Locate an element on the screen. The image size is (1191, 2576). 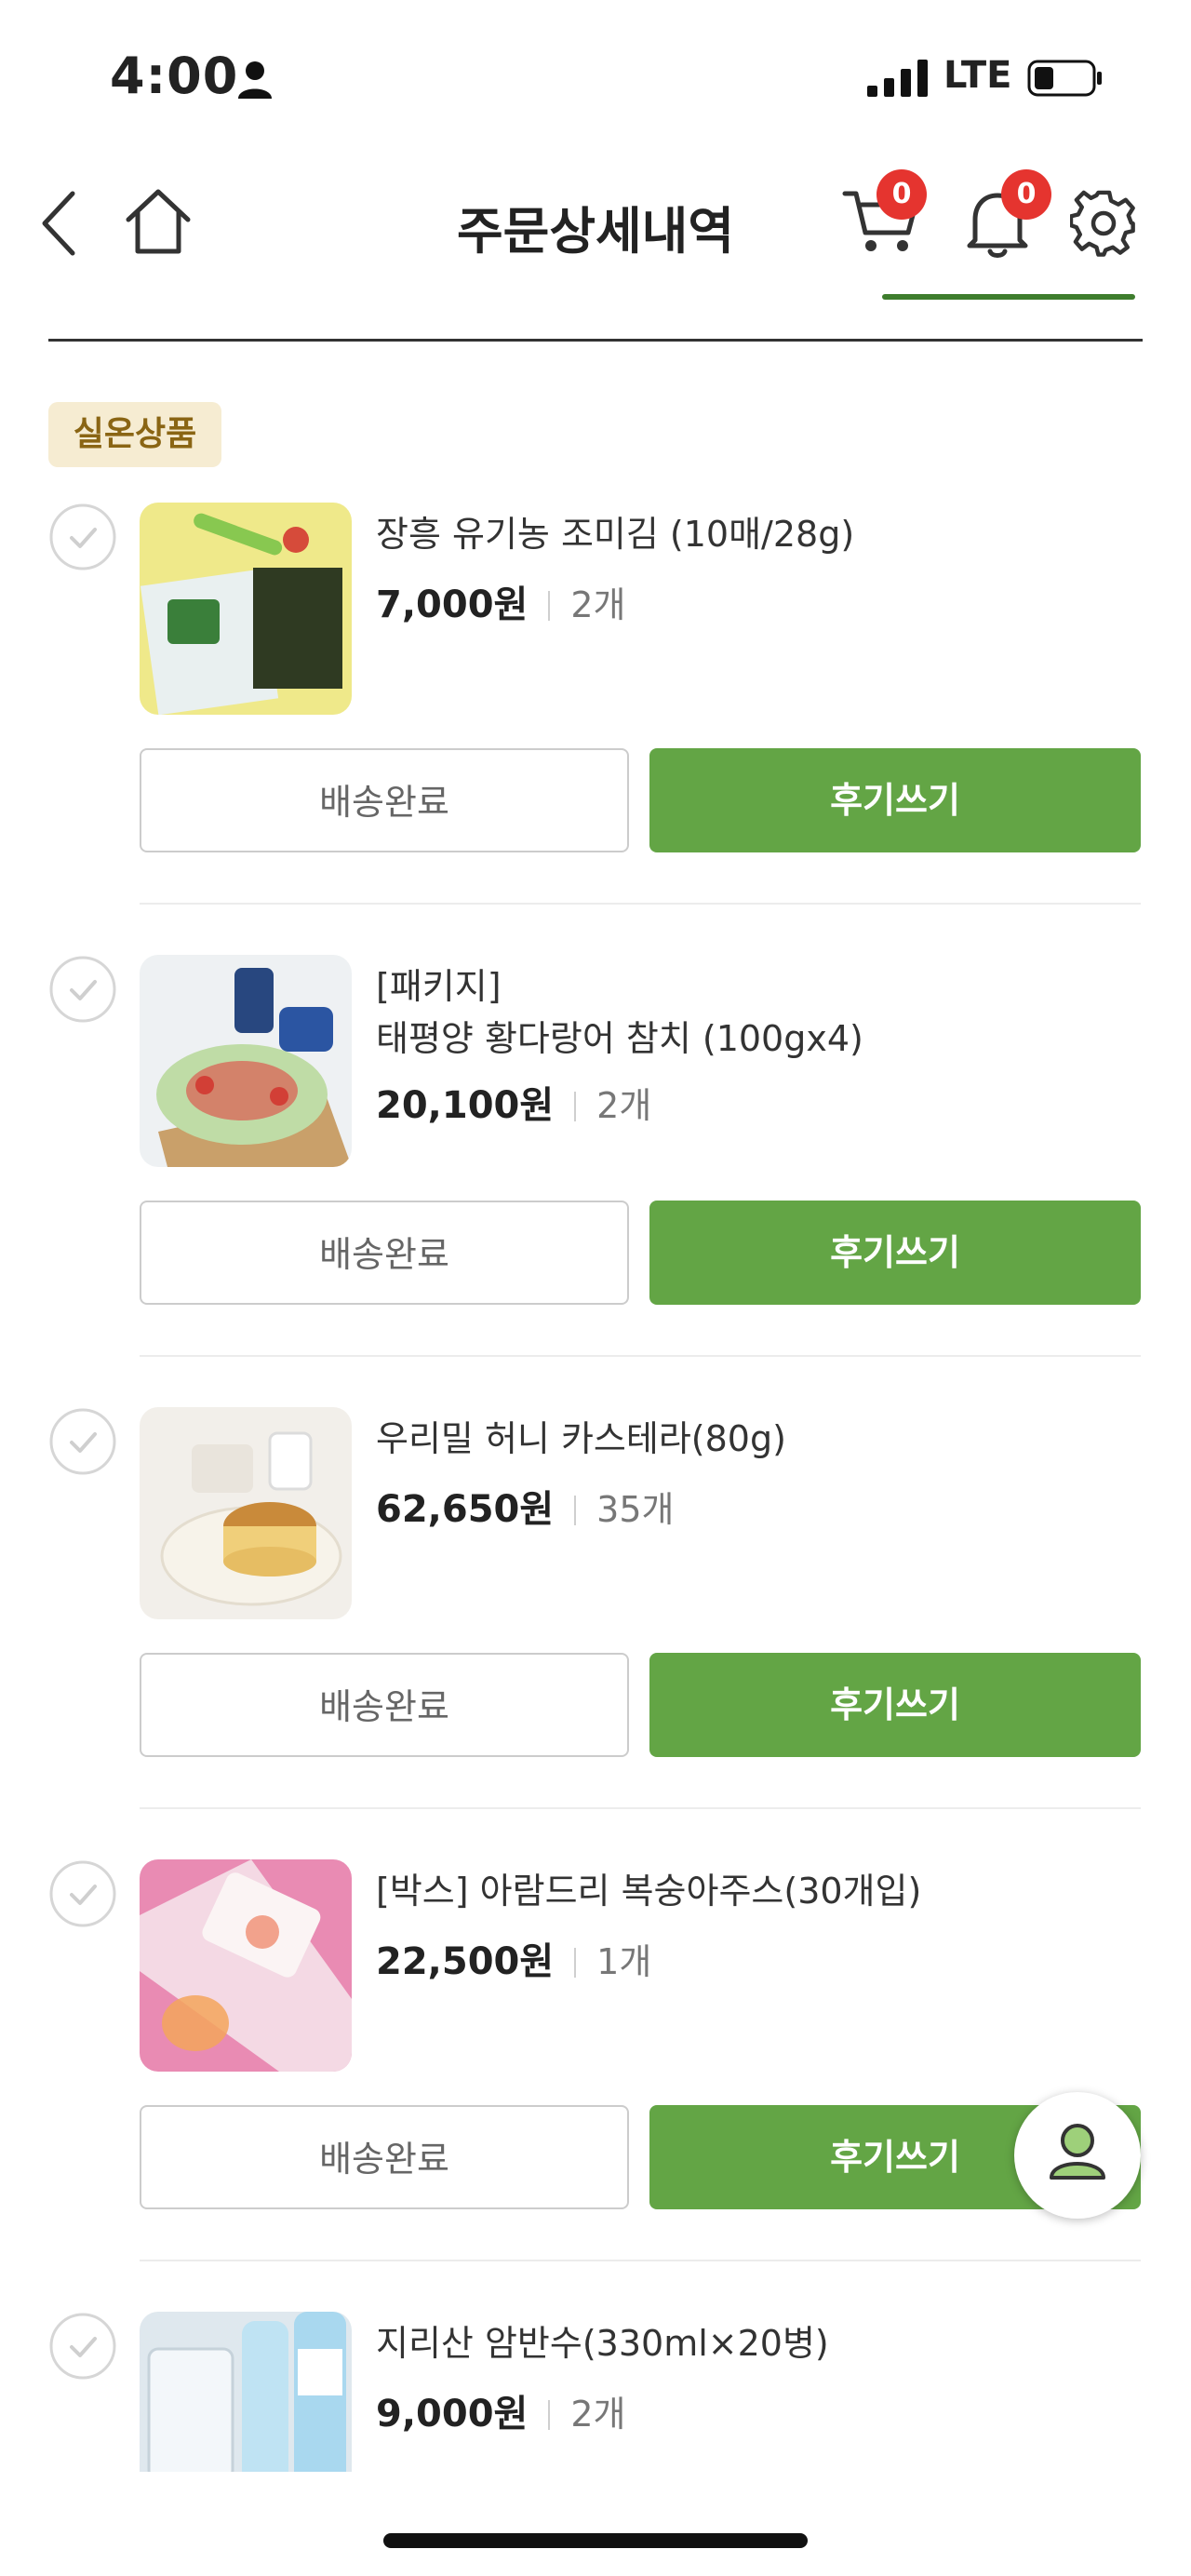
gear-icon is located at coordinates (1103, 223).